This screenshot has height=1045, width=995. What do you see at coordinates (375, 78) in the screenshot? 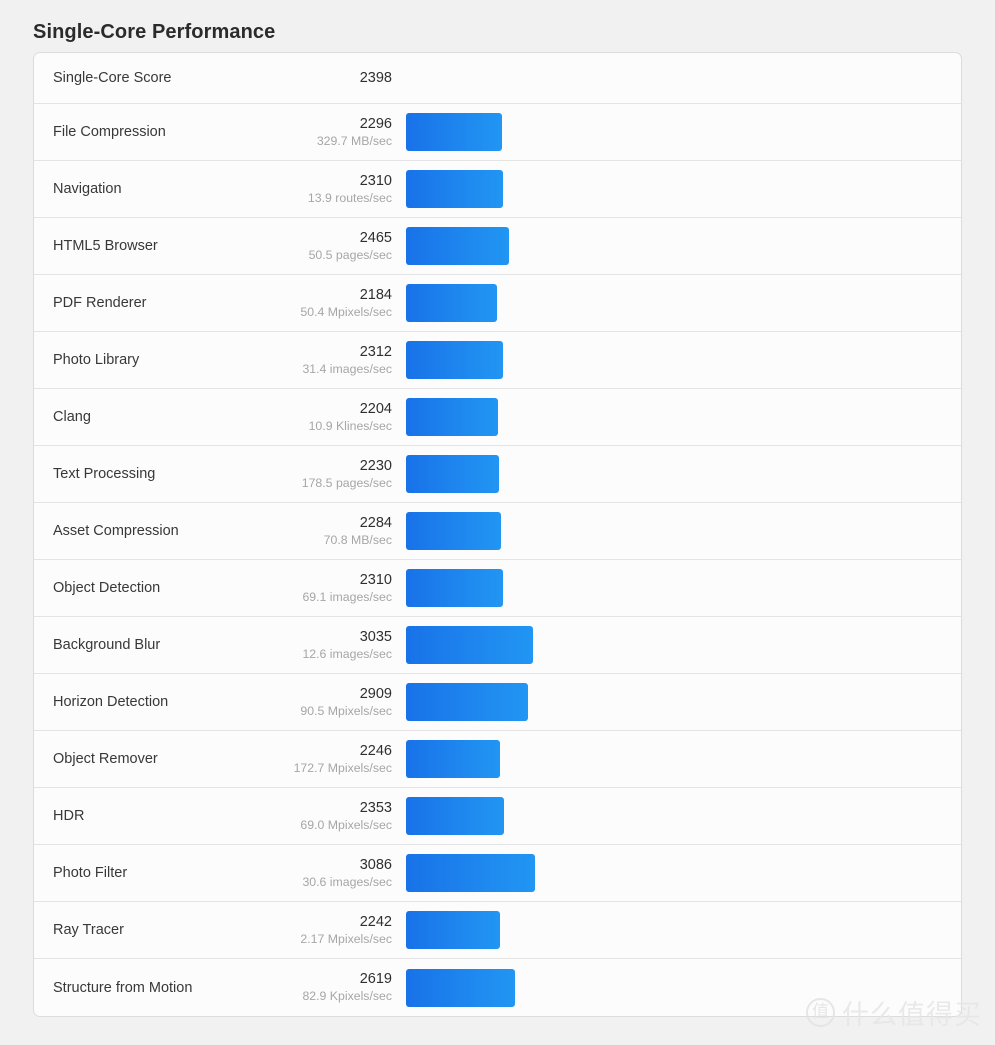
I see `summary-score: 2398` at bounding box center [375, 78].